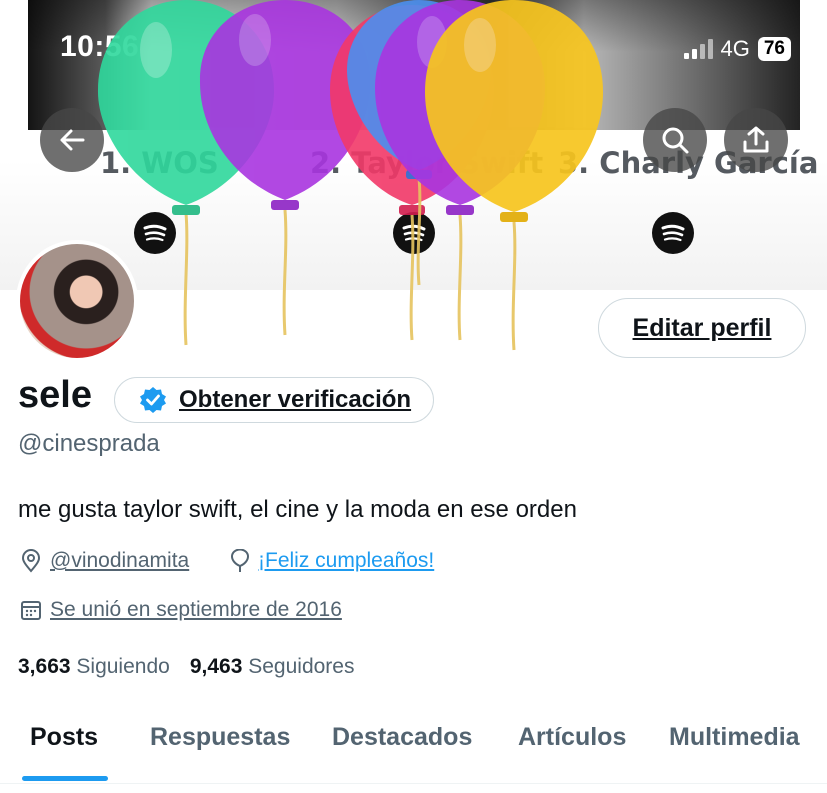  What do you see at coordinates (89, 443) in the screenshot?
I see `profile-handle: @cinesprada` at bounding box center [89, 443].